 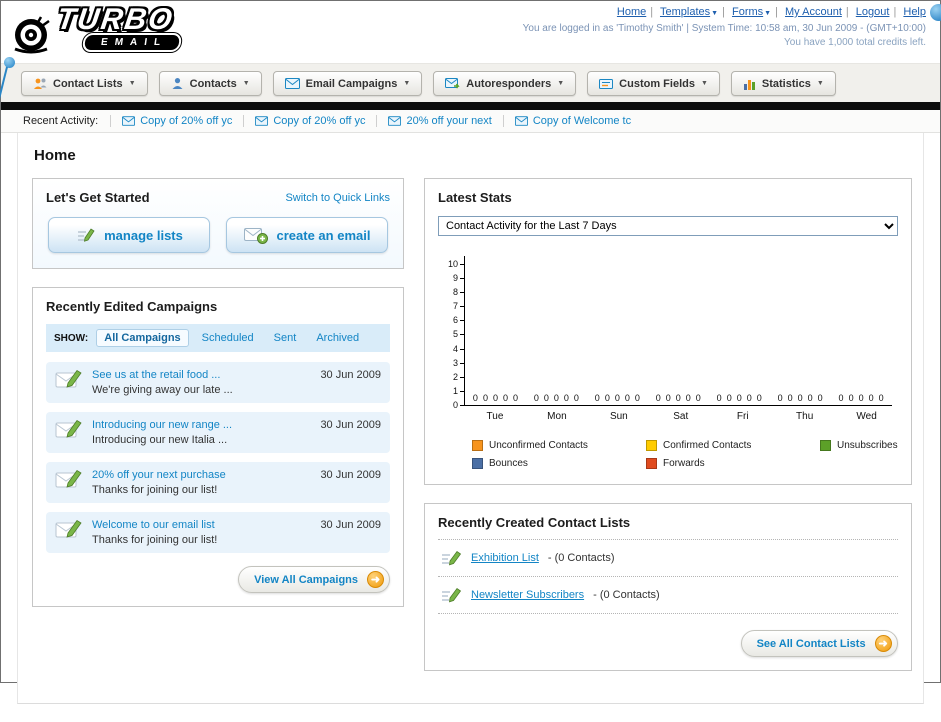 I want to click on contact-list-name-link: Exhibition List, so click(x=505, y=558).